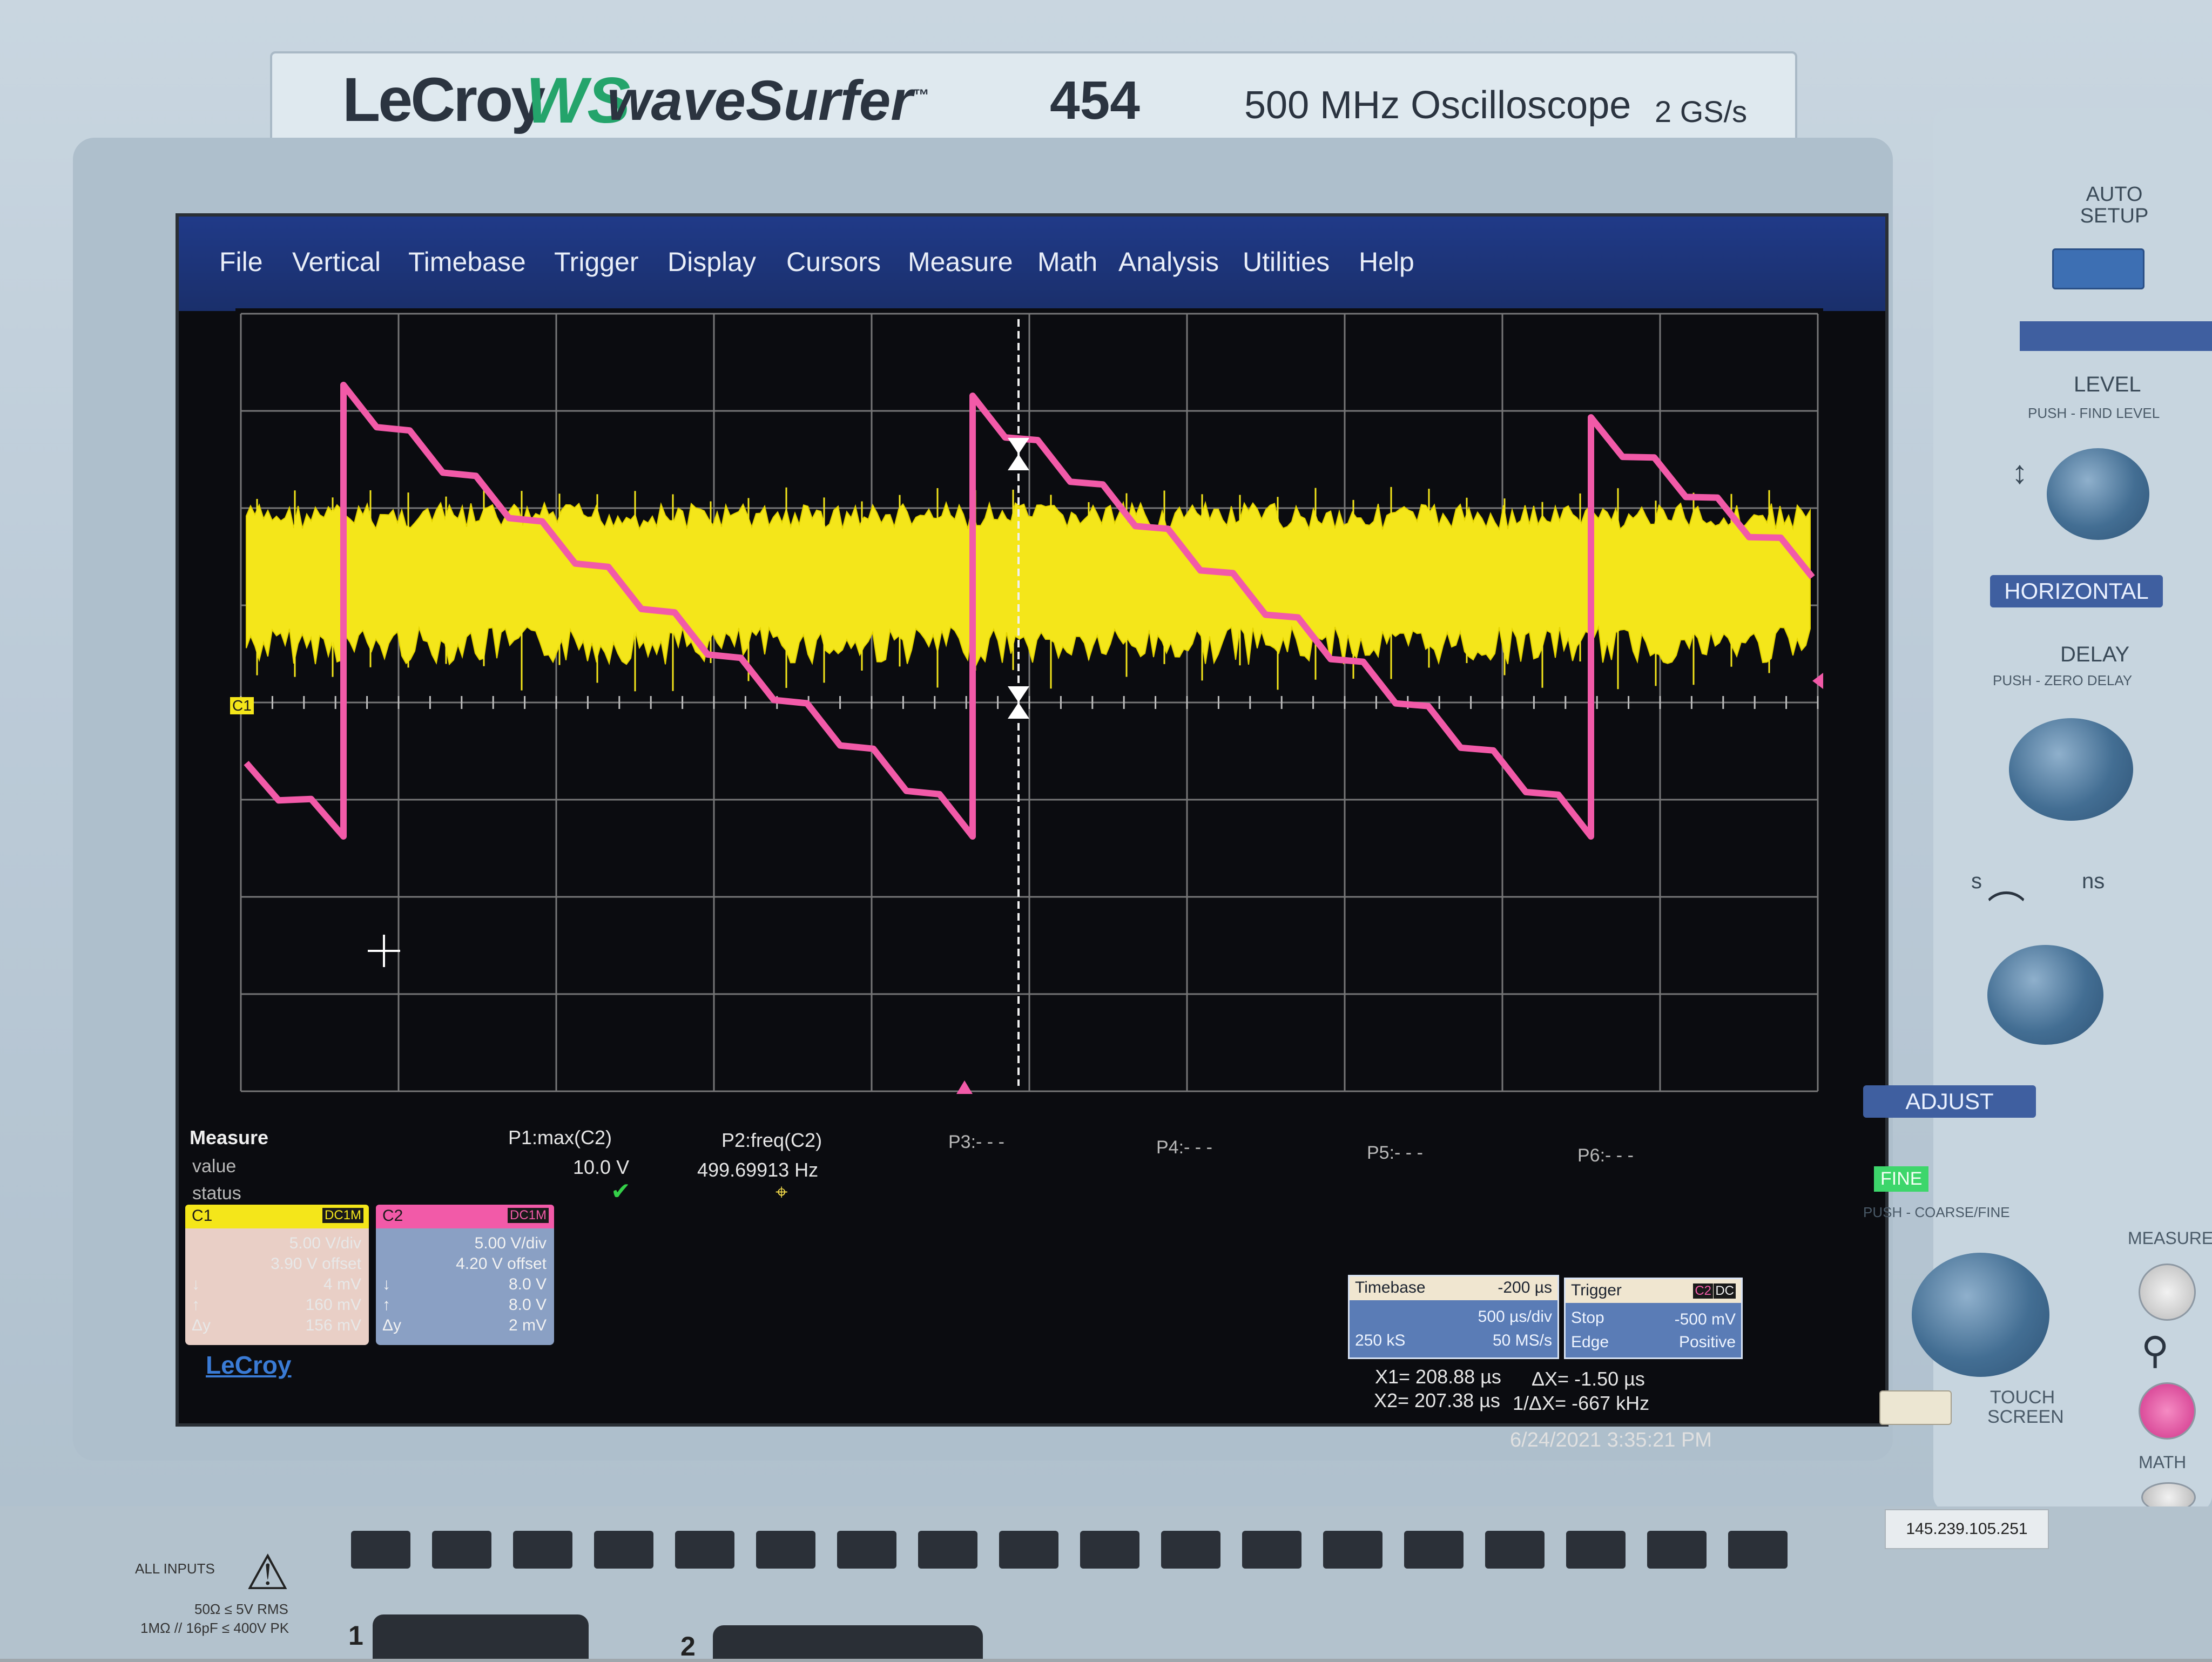  What do you see at coordinates (527, 1325) in the screenshot?
I see `c2-dy-value: 2 mV` at bounding box center [527, 1325].